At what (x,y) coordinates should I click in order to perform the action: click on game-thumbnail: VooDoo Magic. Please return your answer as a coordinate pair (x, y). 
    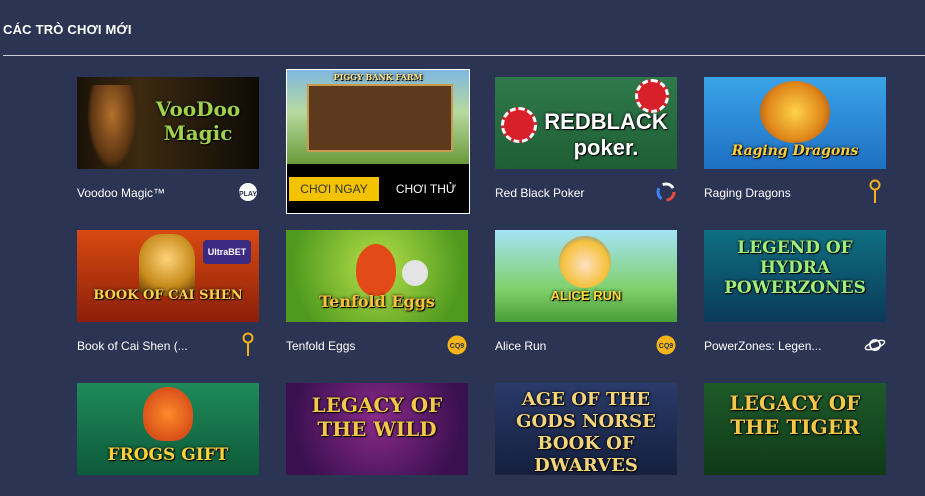
    Looking at the image, I should click on (168, 123).